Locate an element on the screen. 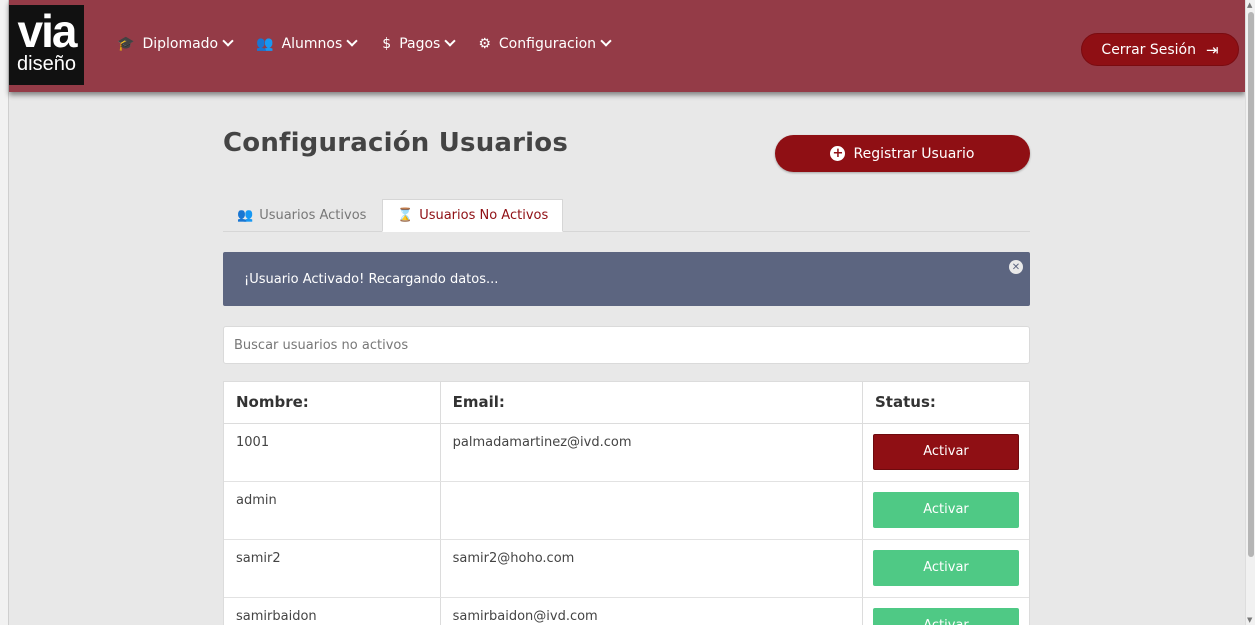 The image size is (1255, 625). menu-pagos-label: Pagos is located at coordinates (420, 44).